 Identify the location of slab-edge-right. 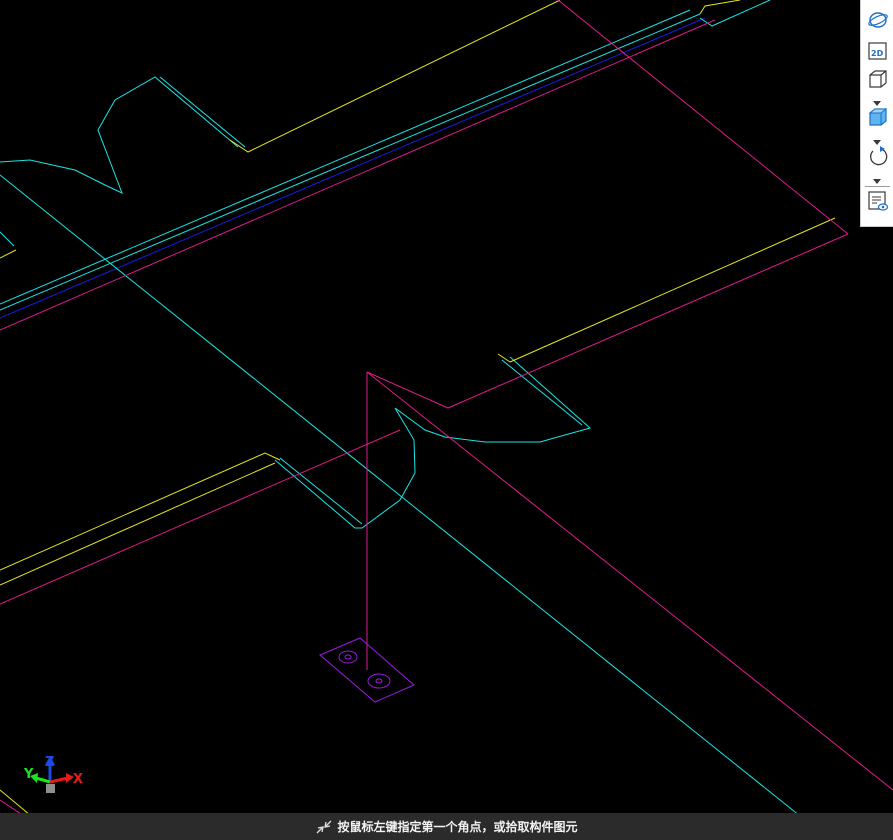
(666, 290).